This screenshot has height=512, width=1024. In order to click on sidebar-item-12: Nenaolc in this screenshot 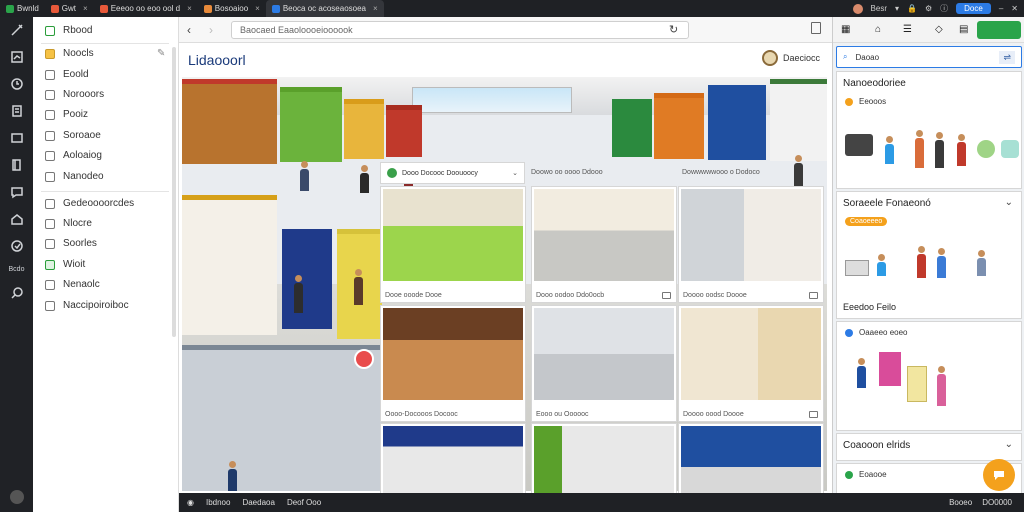, I will do `click(72, 284)`.